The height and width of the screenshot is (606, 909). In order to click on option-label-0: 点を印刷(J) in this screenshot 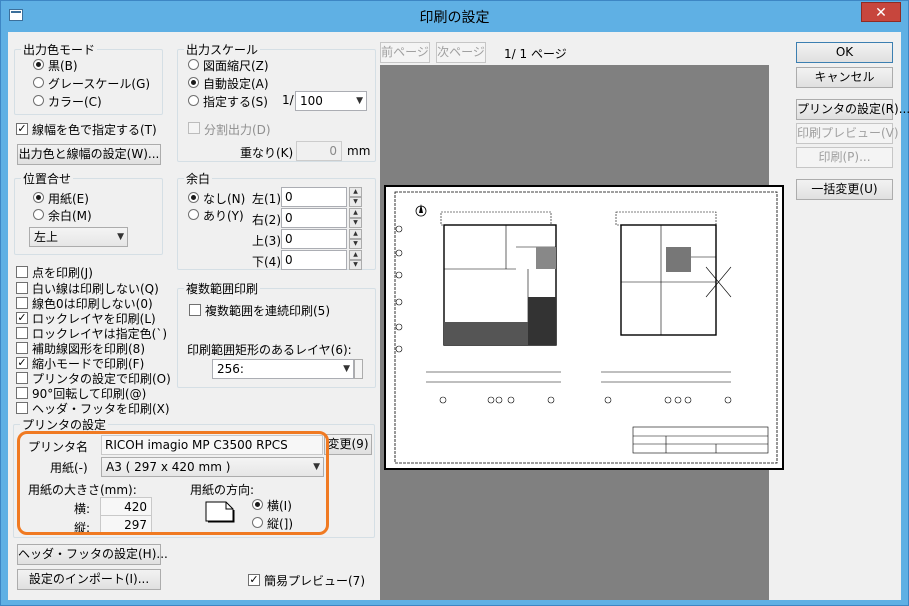, I will do `click(62, 273)`.